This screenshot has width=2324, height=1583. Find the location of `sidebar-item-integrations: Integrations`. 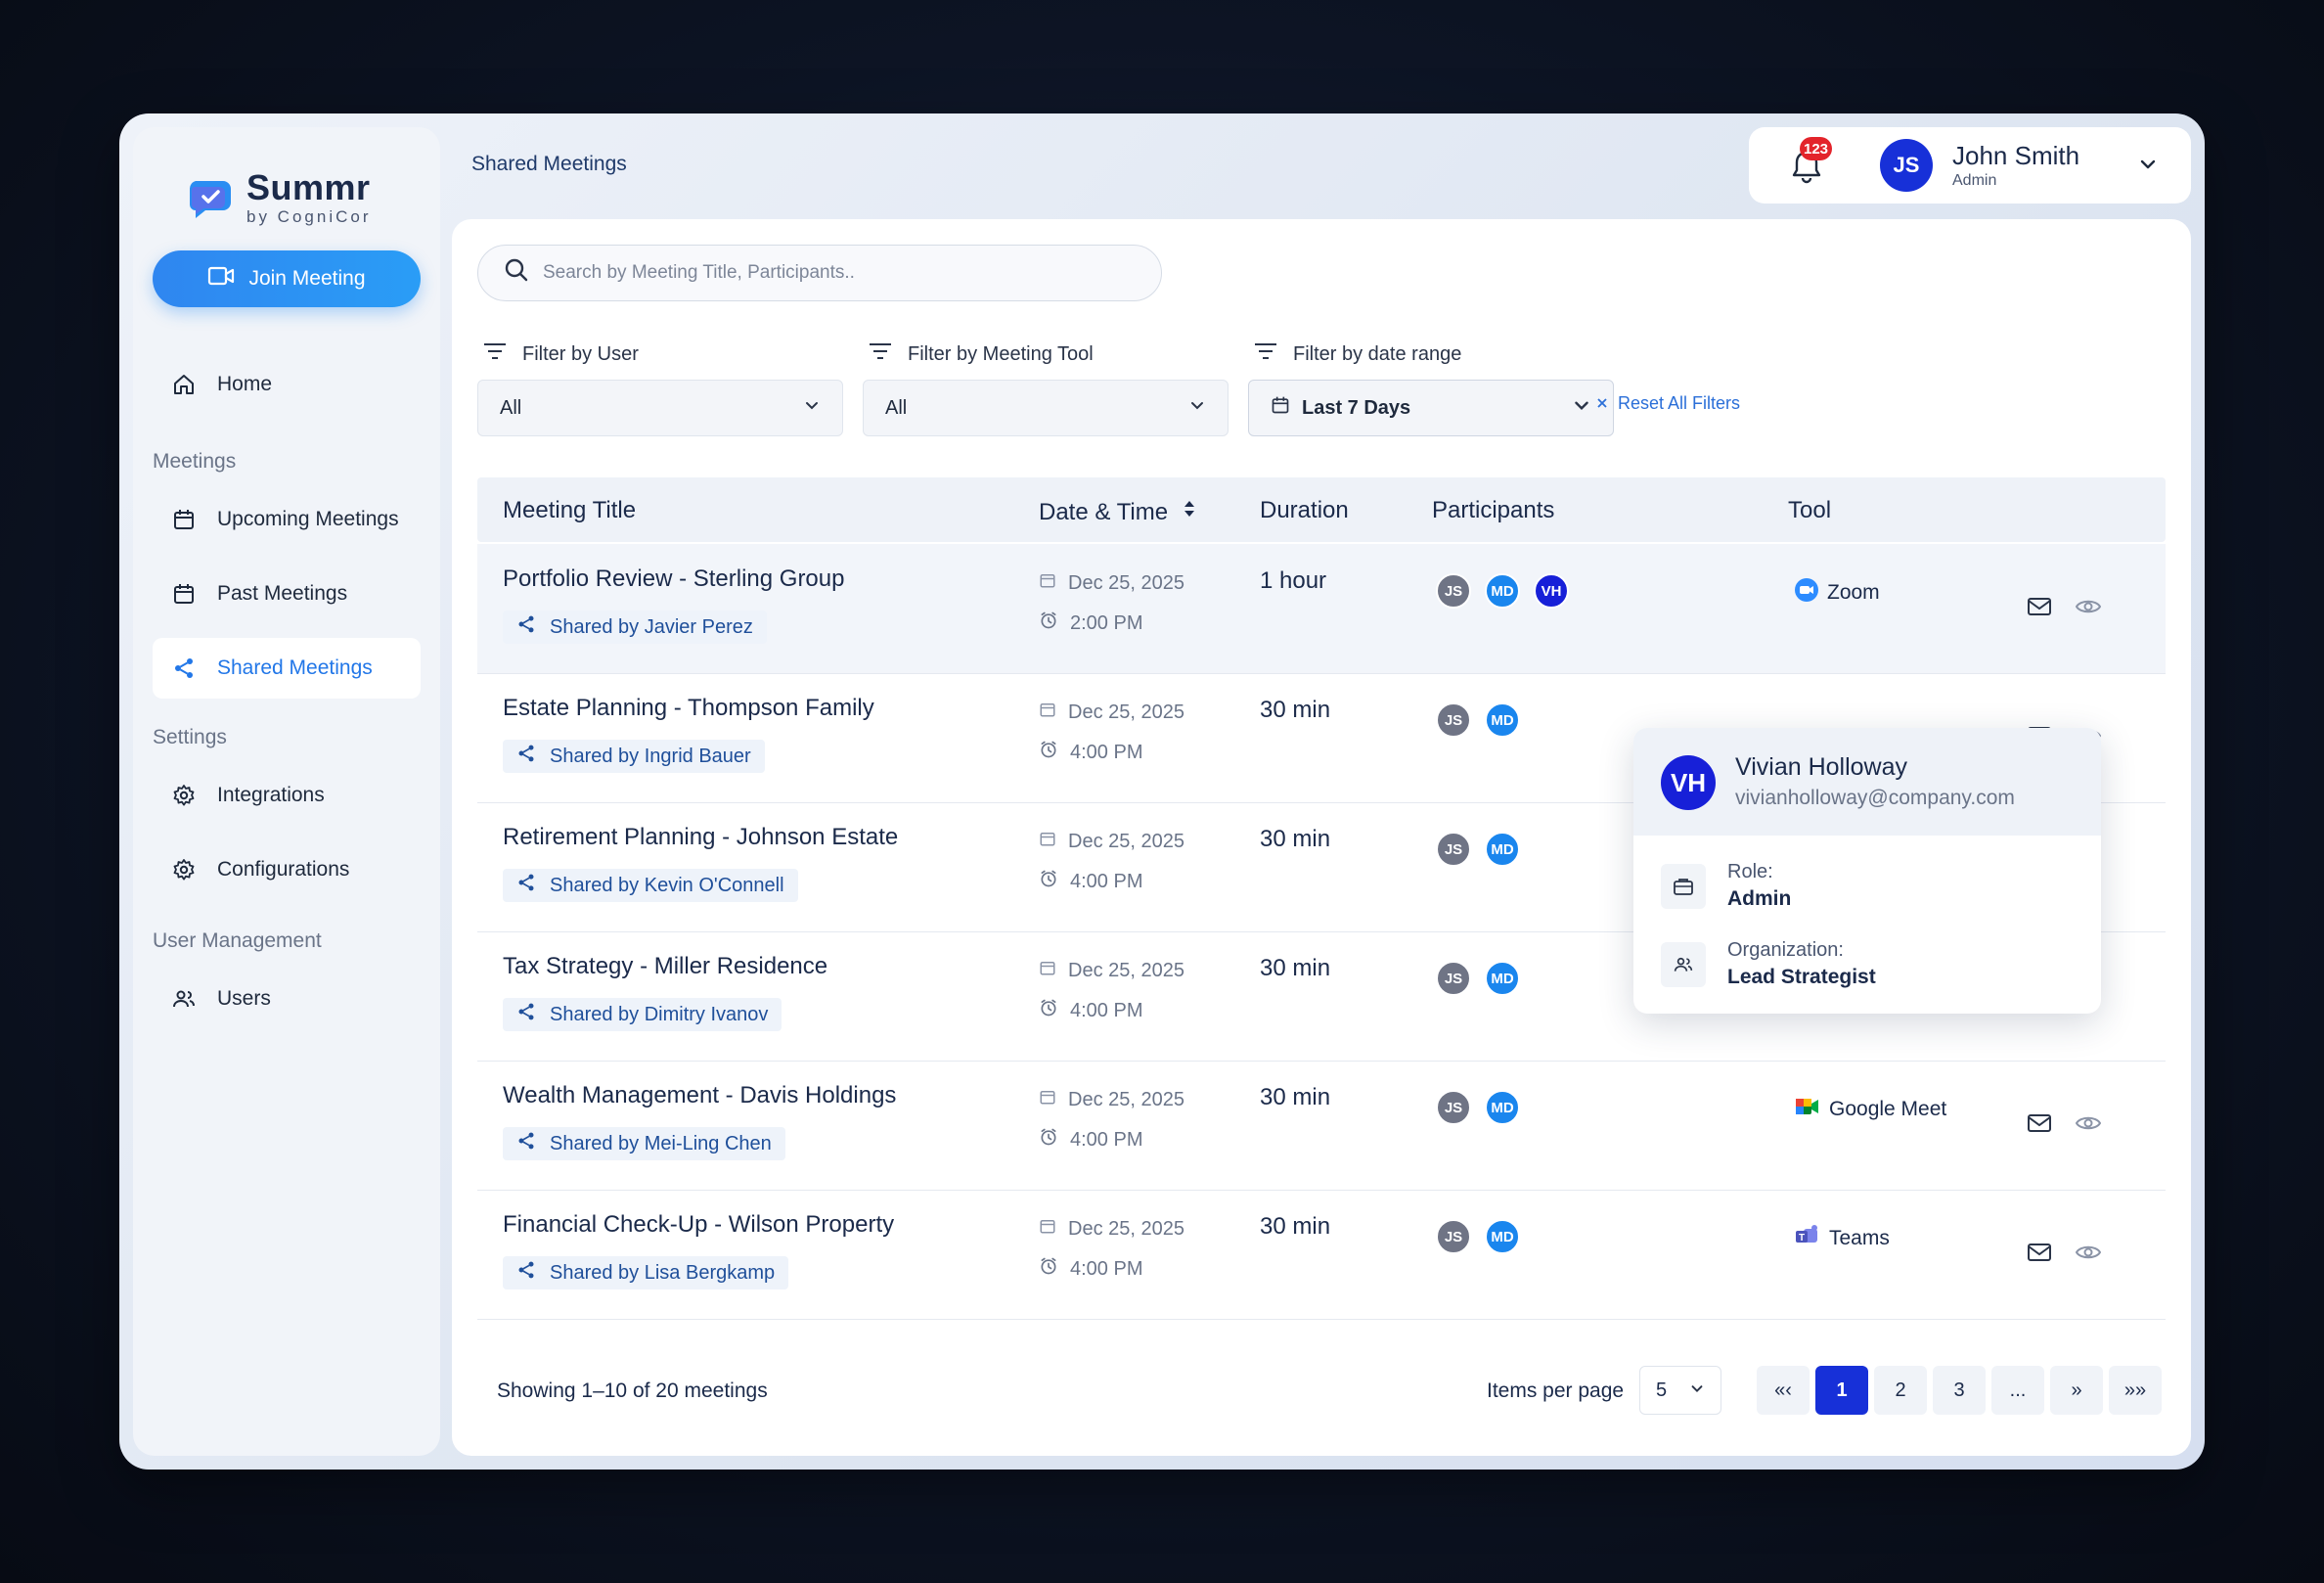

sidebar-item-integrations: Integrations is located at coordinates (287, 796).